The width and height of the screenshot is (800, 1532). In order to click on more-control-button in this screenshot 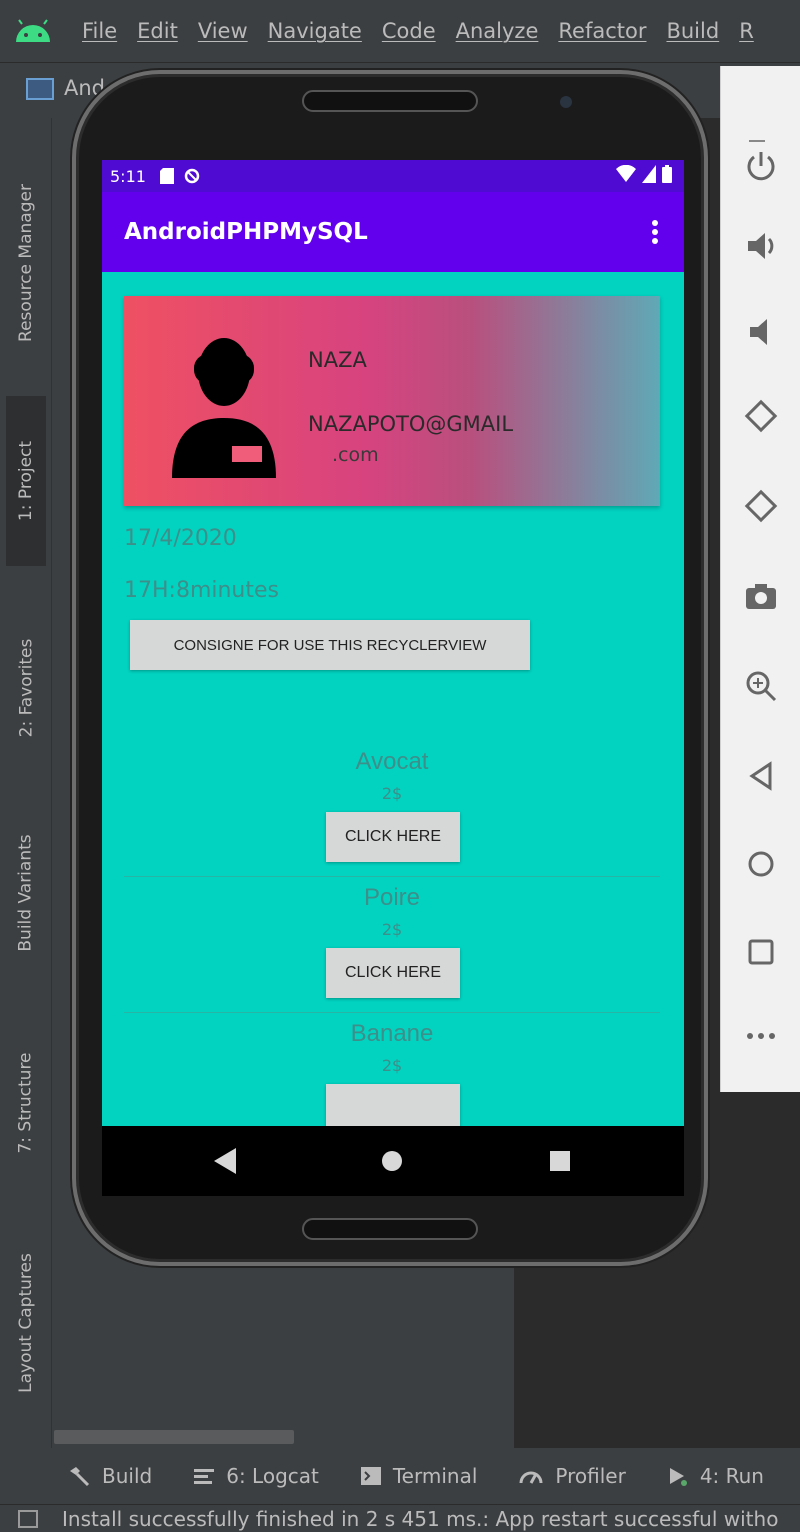, I will do `click(760, 1036)`.